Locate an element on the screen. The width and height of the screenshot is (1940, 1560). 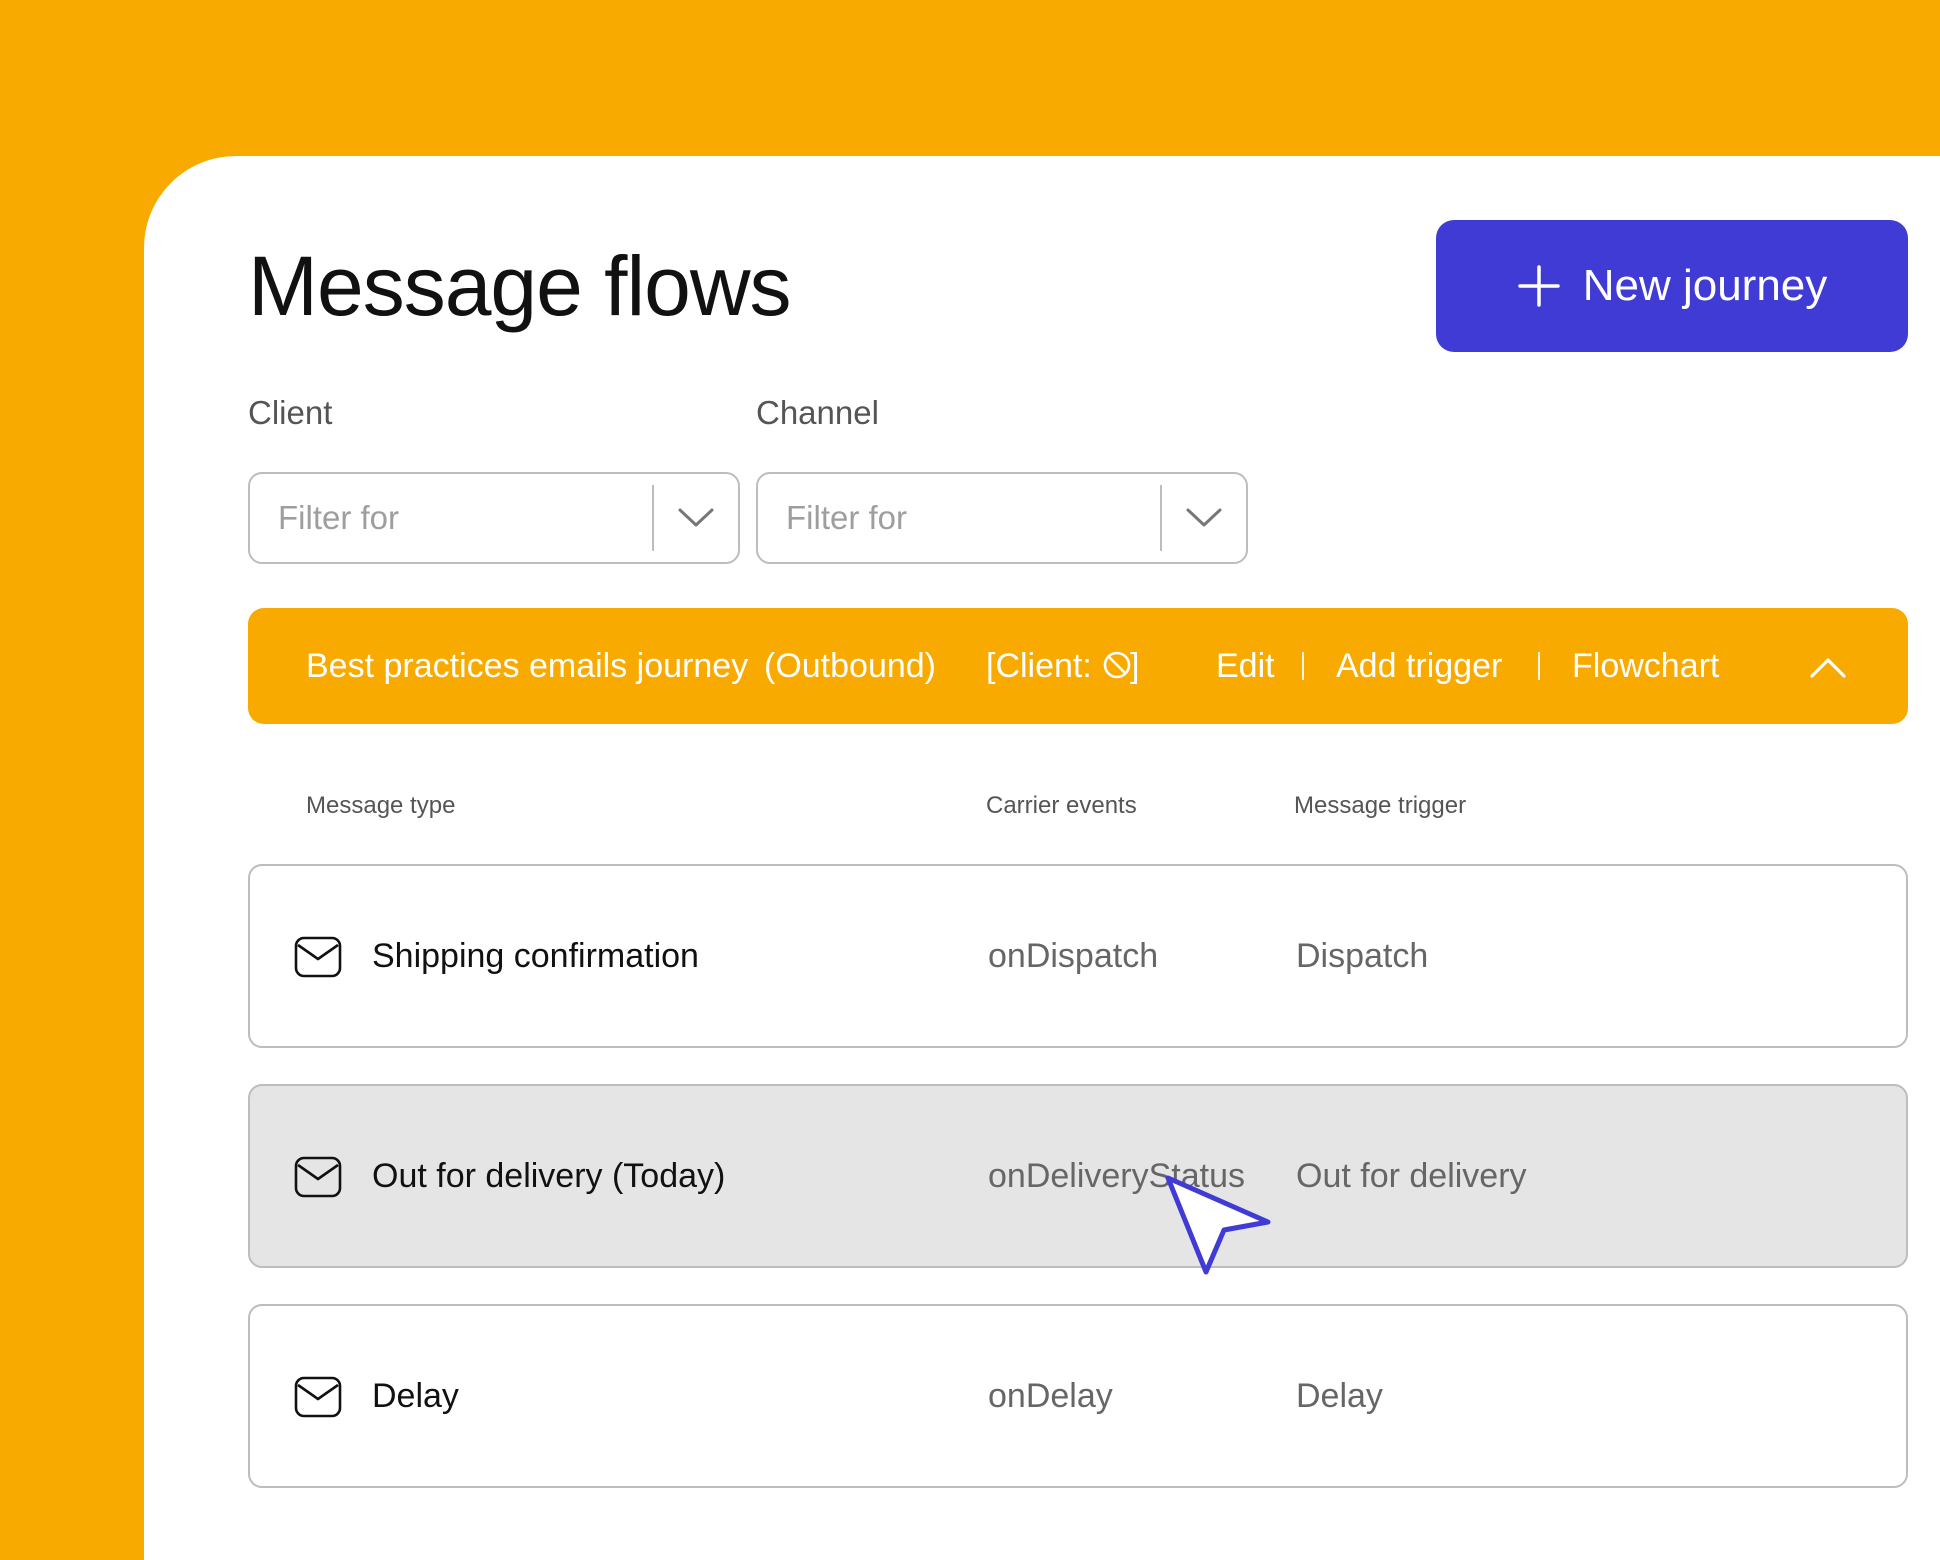
carrier-event: onDelay is located at coordinates (1050, 1396).